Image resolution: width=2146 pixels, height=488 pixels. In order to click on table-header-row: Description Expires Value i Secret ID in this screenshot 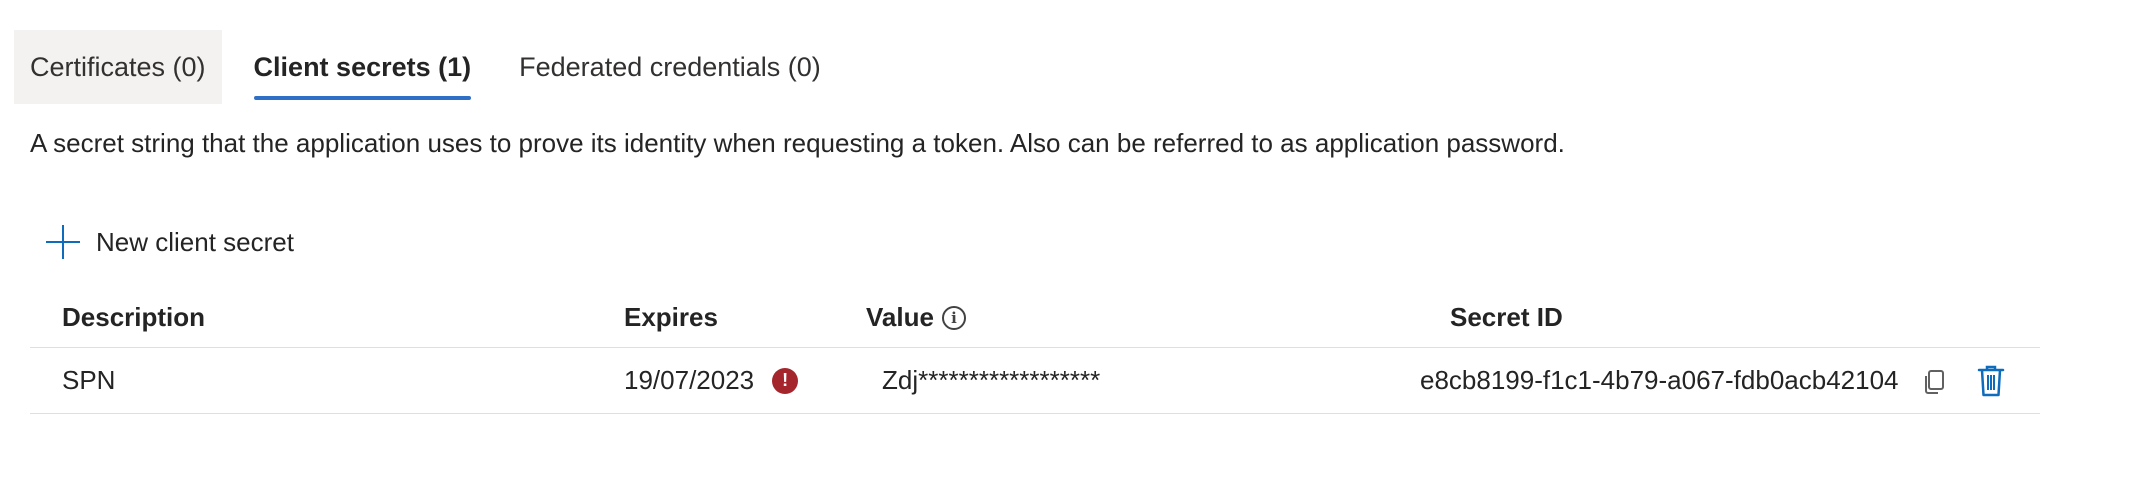, I will do `click(1035, 318)`.